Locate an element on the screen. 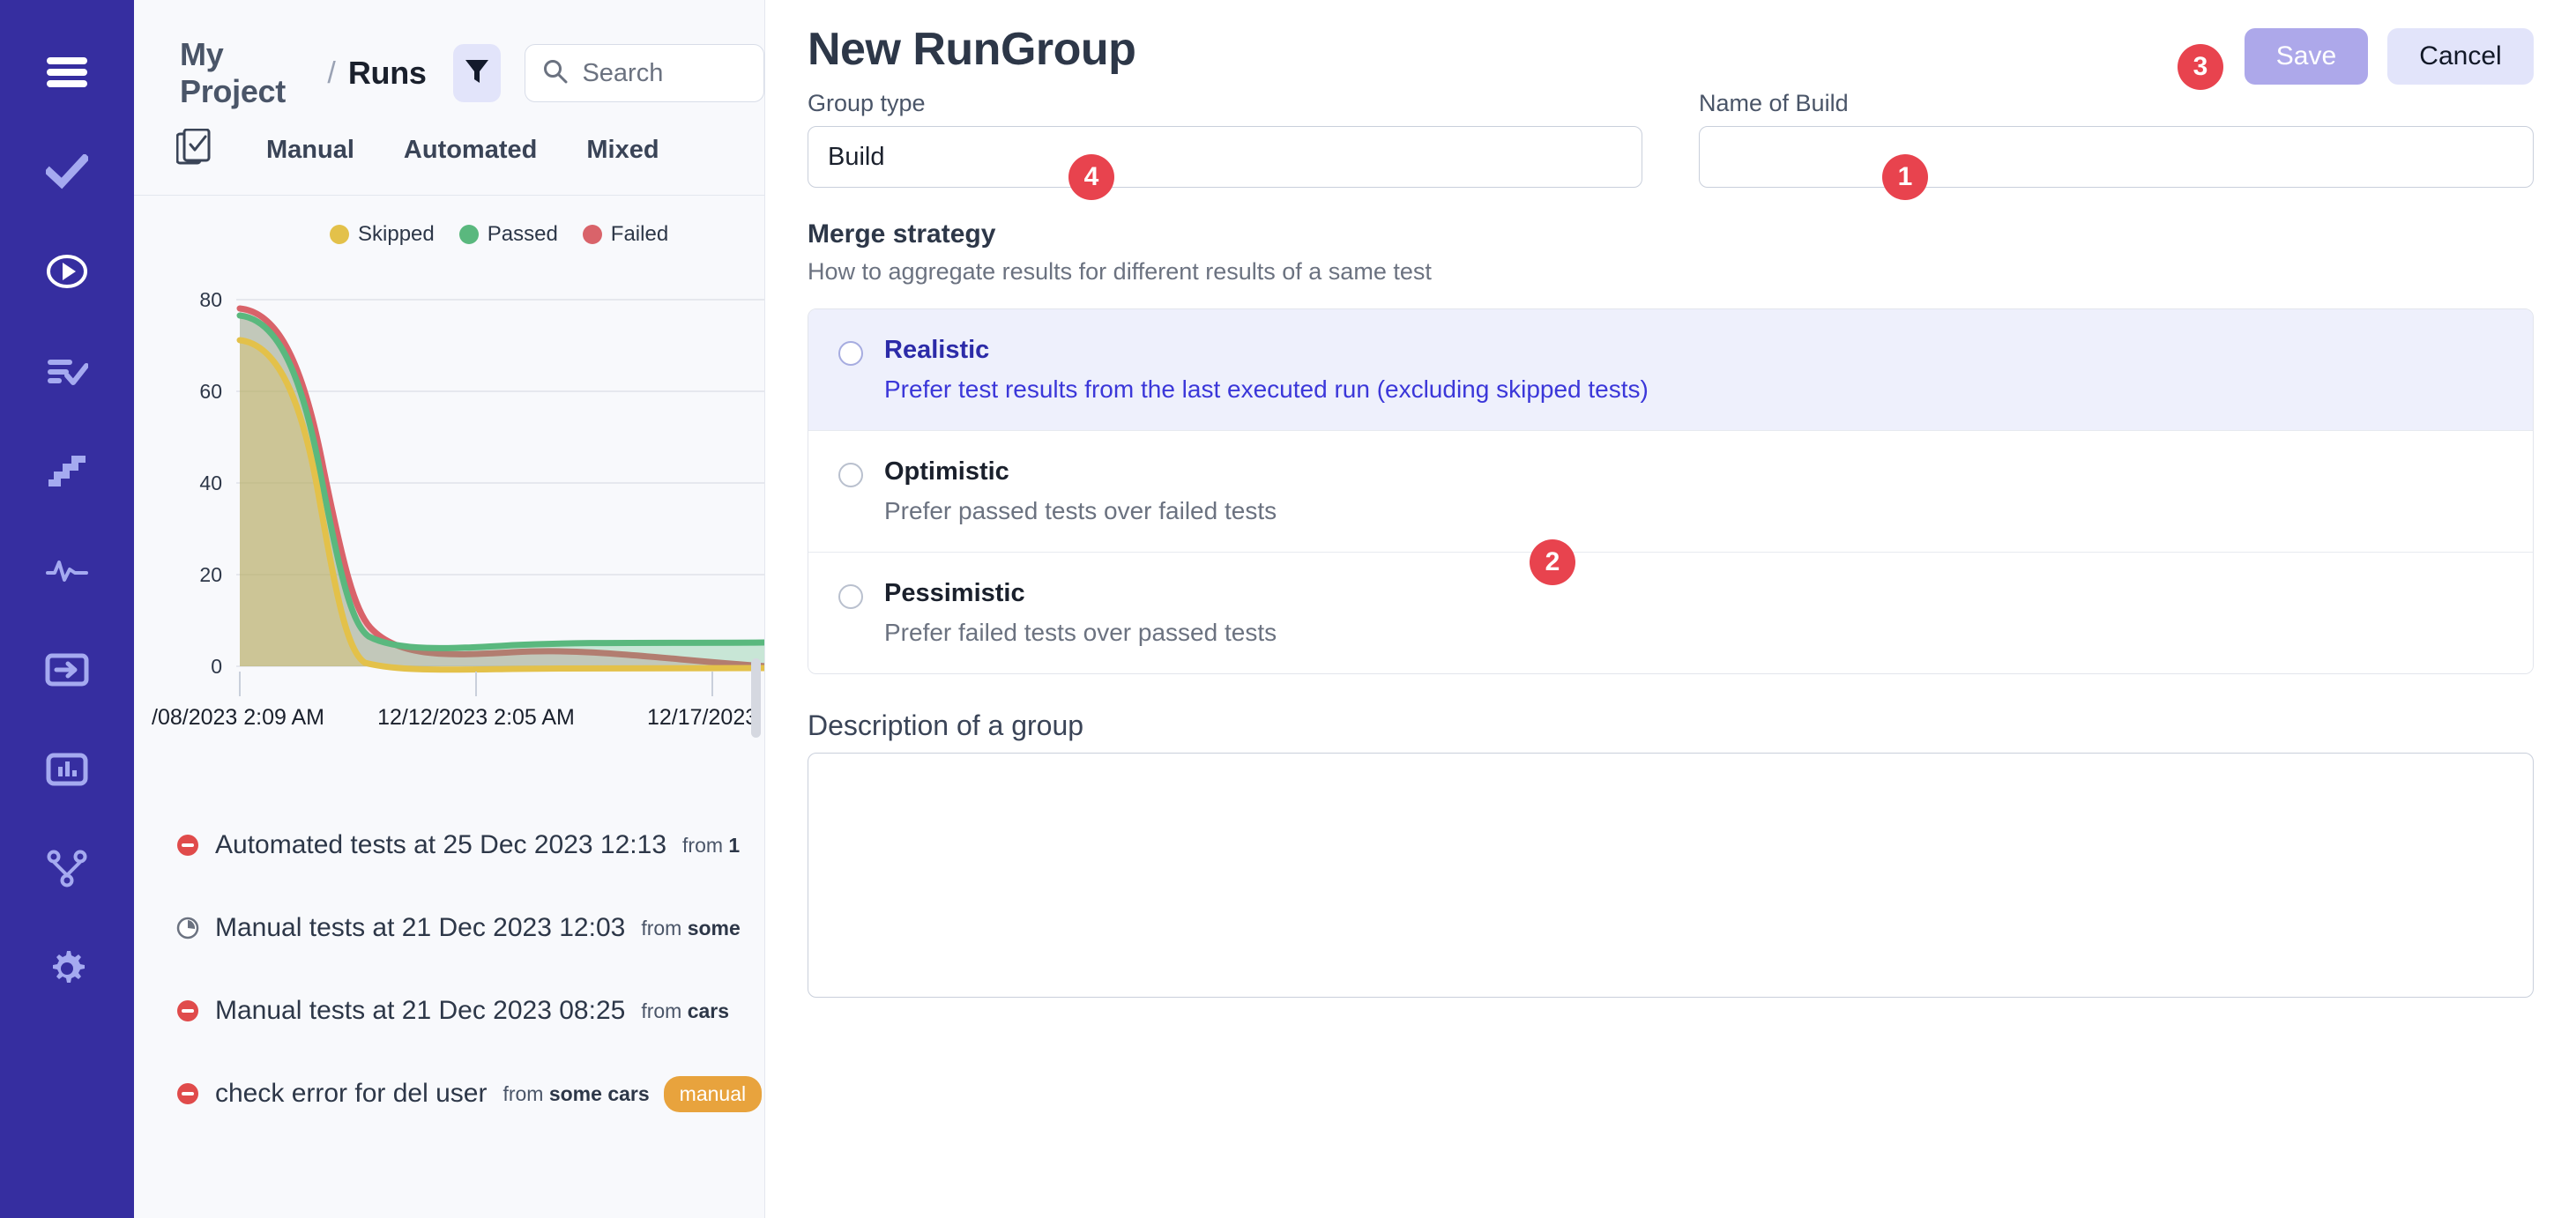  svg-text: 80 is located at coordinates (211, 299).